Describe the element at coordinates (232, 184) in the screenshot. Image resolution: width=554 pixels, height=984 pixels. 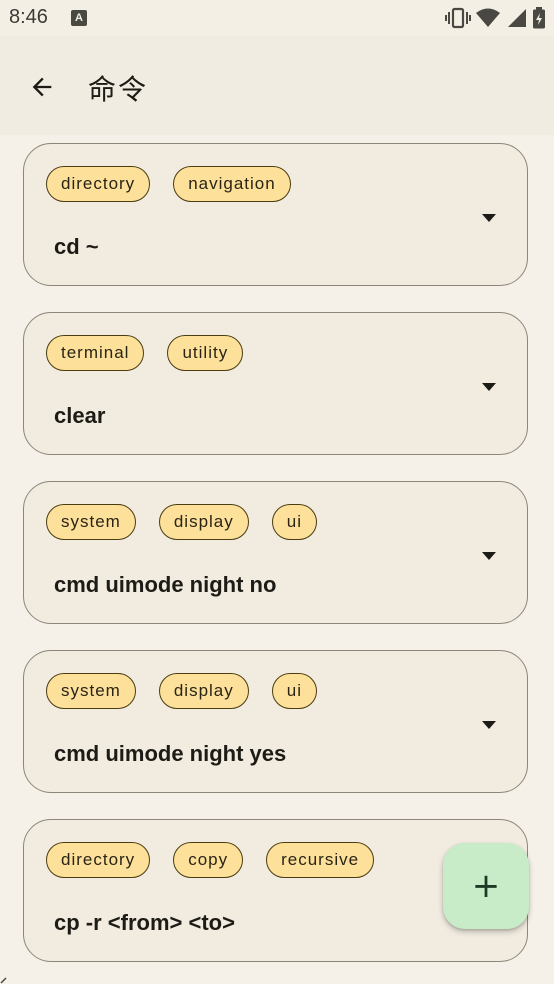
I see `tag-chip: navigation` at that location.